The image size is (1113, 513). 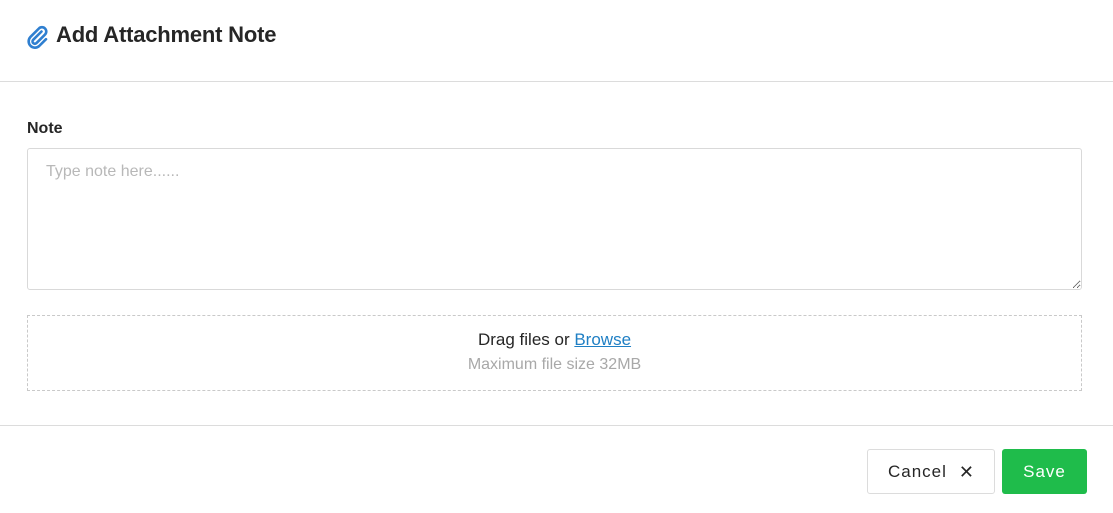 What do you see at coordinates (526, 339) in the screenshot?
I see `dropzone-prefix: Drag files or` at bounding box center [526, 339].